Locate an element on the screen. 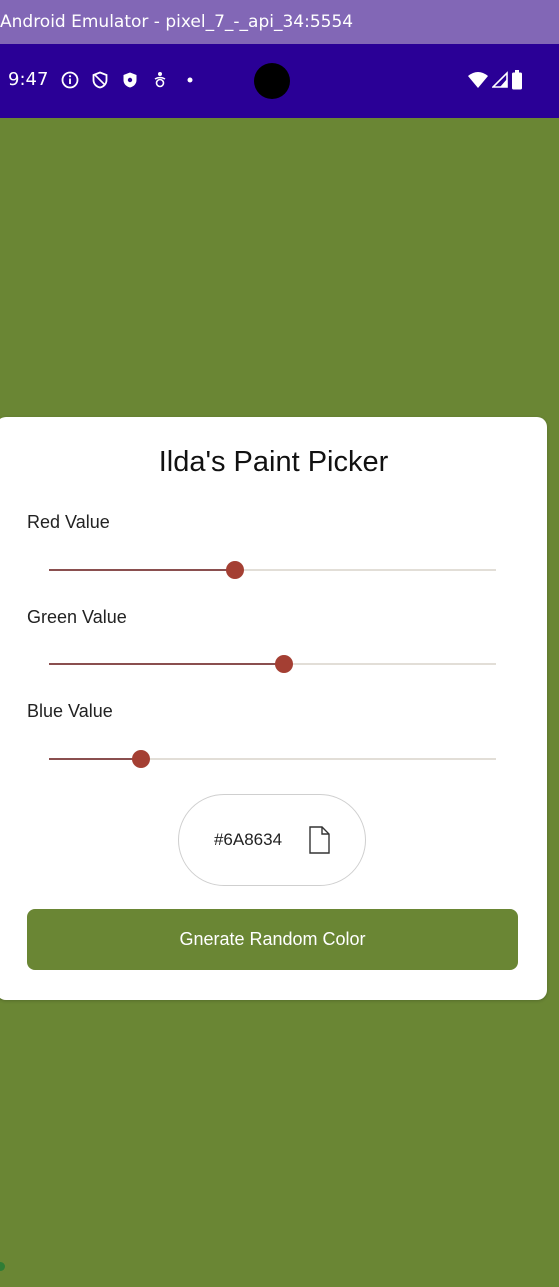  hex-value-text: #6A8634 is located at coordinates (248, 839).